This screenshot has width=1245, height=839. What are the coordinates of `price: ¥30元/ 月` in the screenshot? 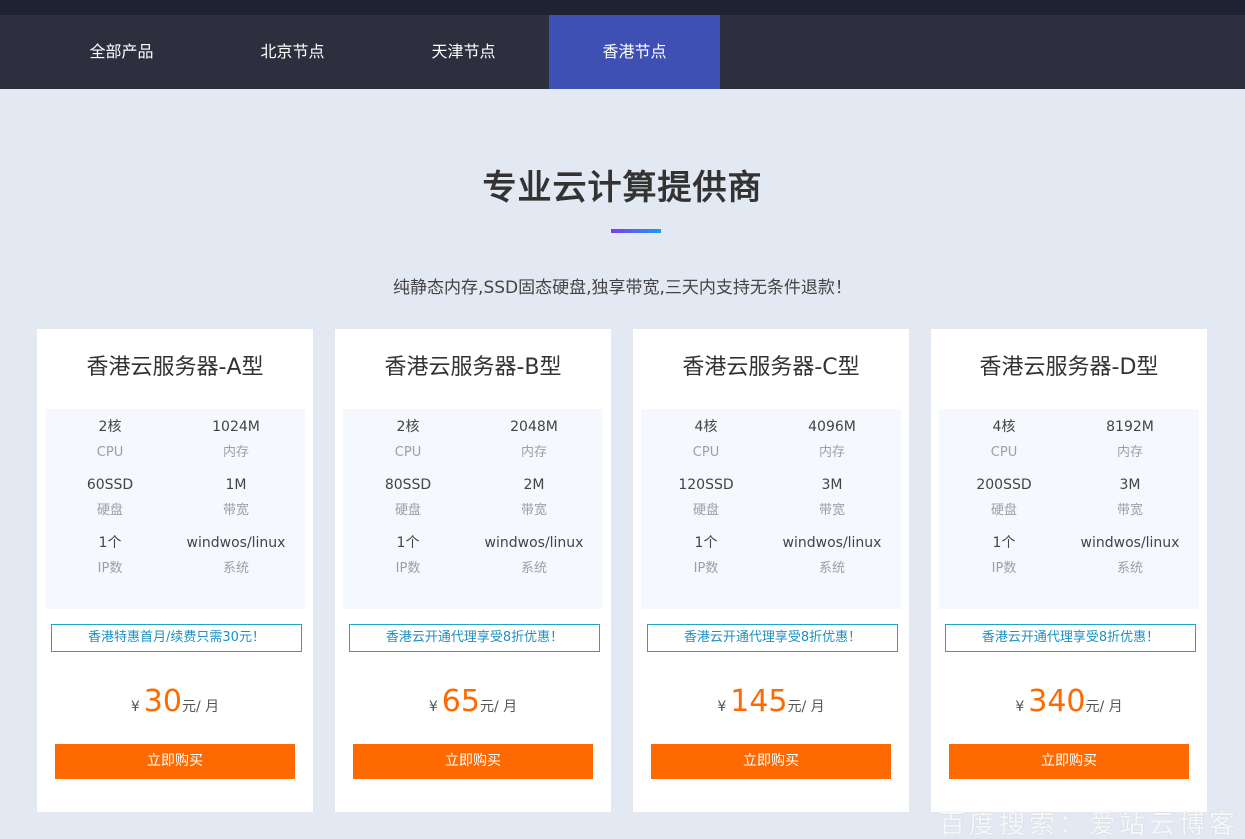 It's located at (175, 701).